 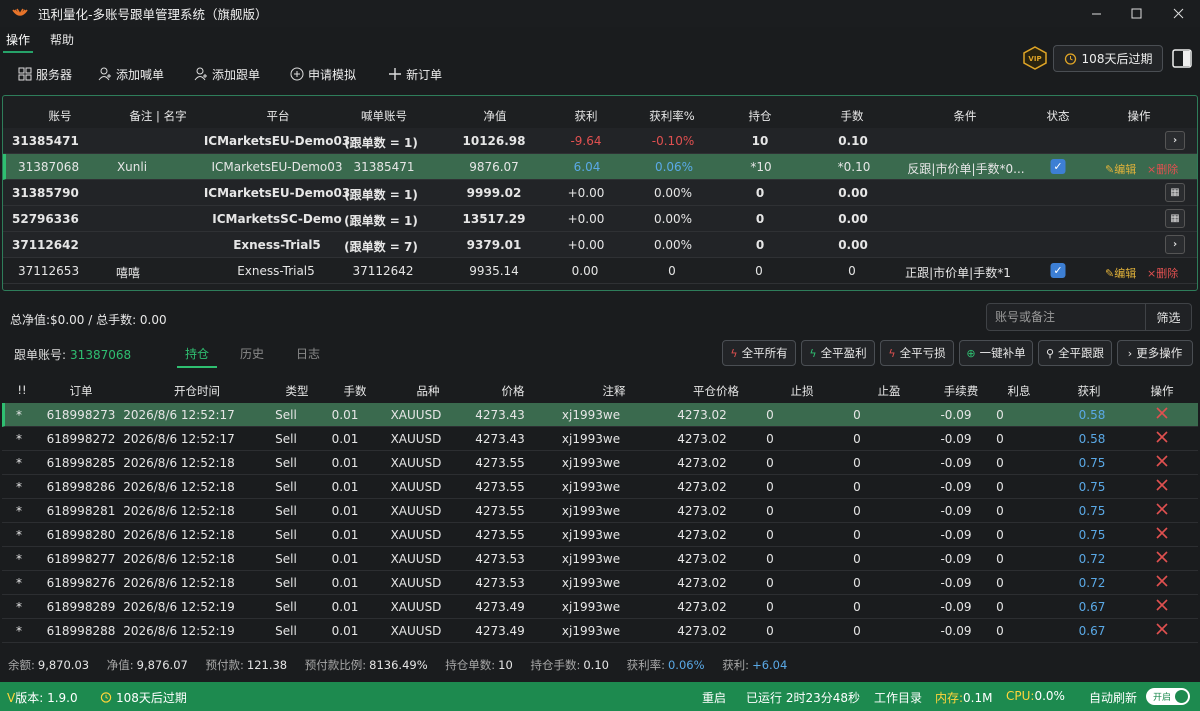 I want to click on delete-label: 删除, so click(x=1167, y=169).